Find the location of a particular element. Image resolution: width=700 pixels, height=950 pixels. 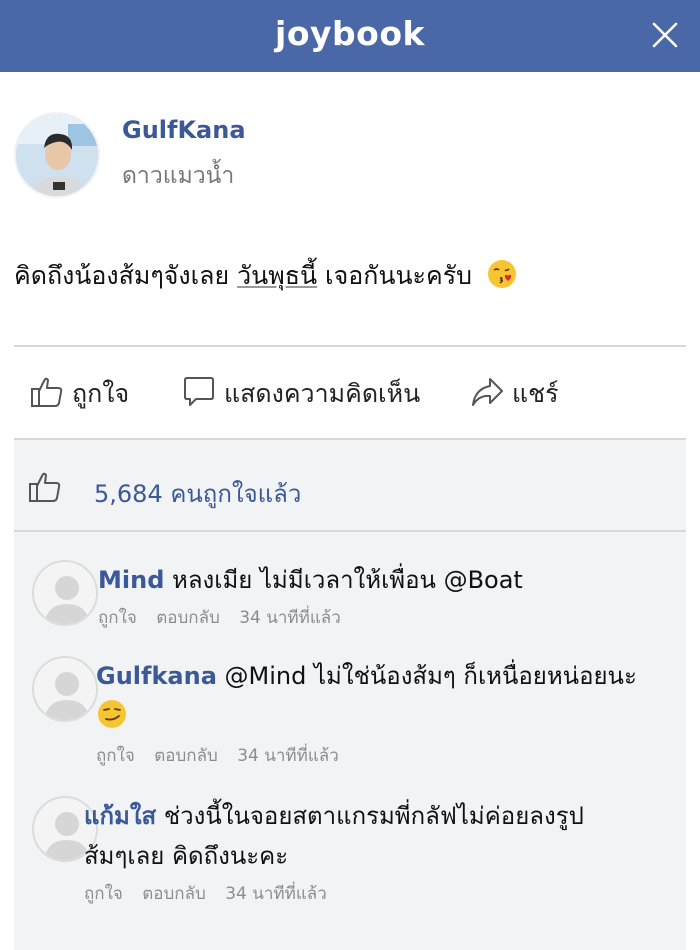

speech-bubble-icon is located at coordinates (199, 394).